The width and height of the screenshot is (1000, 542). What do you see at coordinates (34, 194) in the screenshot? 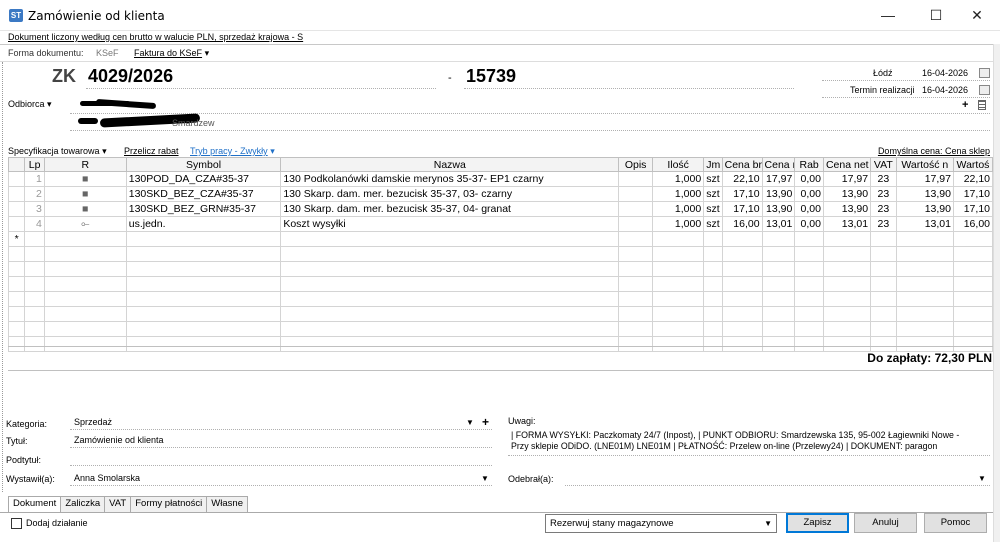
I see `cell-lp: 2` at bounding box center [34, 194].